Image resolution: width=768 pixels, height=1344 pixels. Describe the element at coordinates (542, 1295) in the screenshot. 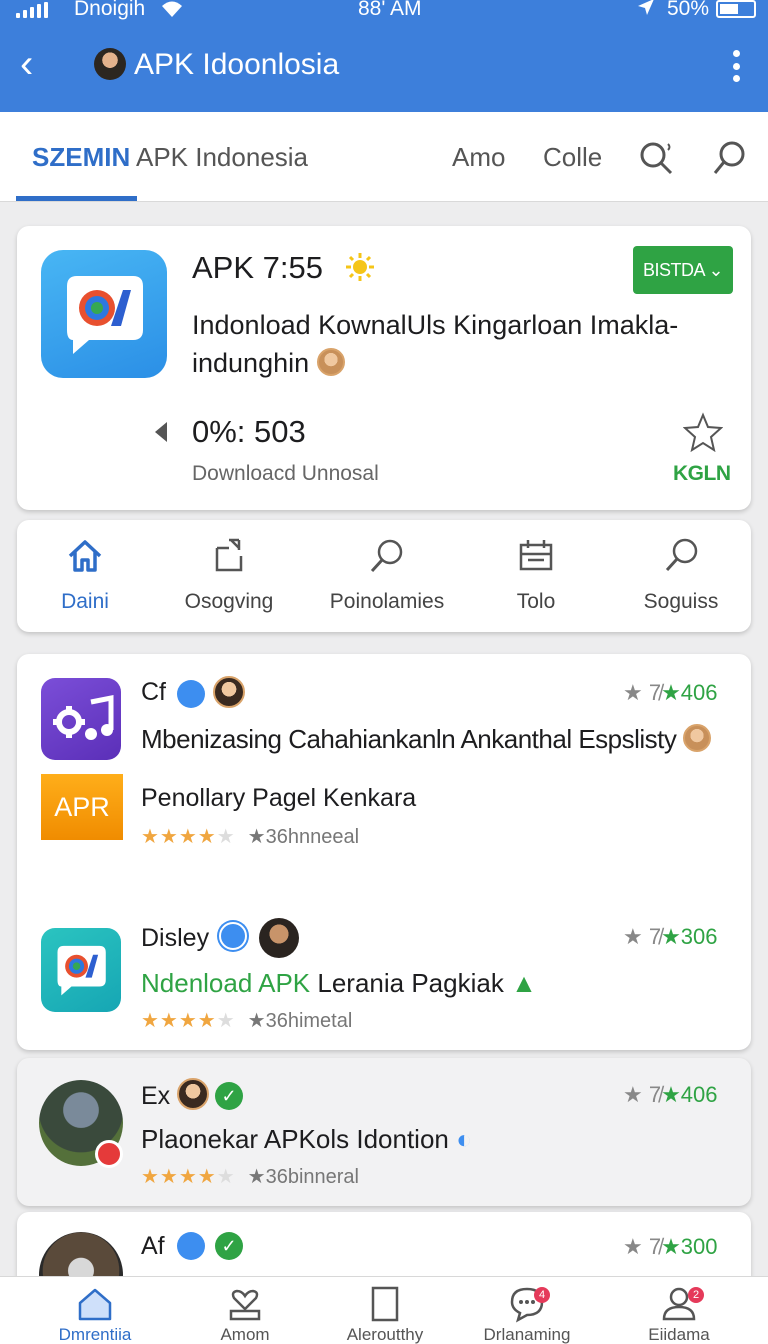

I see `notification-badge: 4` at that location.